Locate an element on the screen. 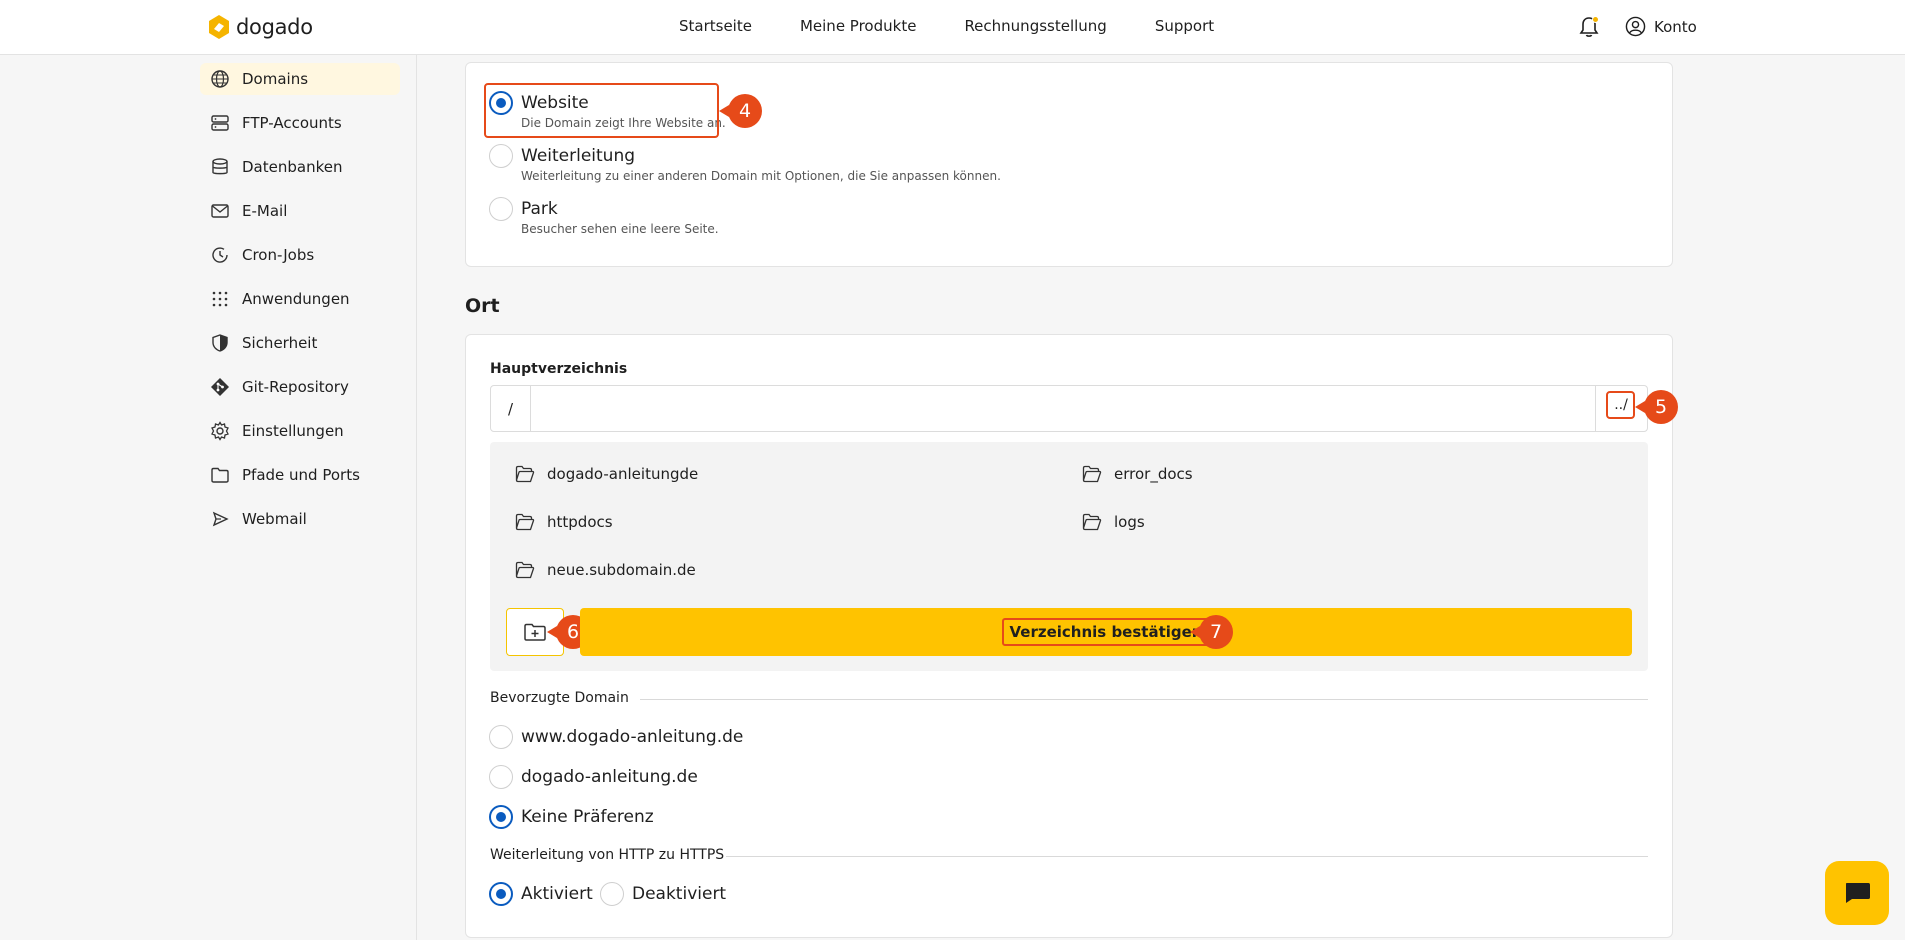 This screenshot has height=940, width=1905. user-icon is located at coordinates (1635, 26).